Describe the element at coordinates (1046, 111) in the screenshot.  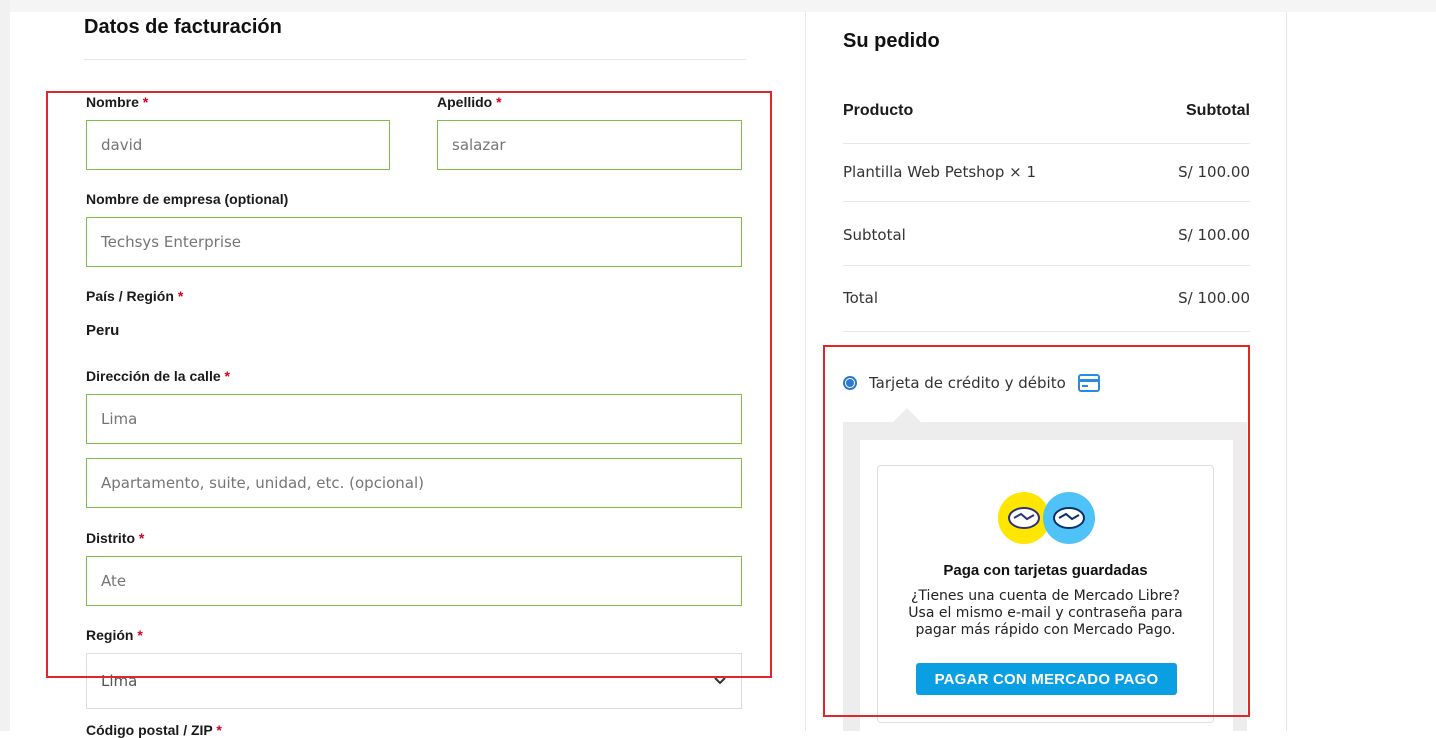
I see `order-header-row: Producto Subtotal` at that location.